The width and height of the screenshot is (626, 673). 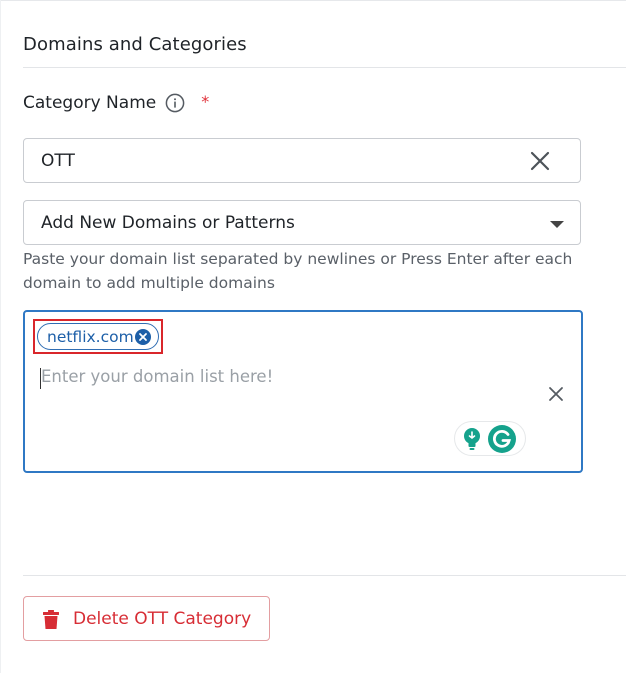 I want to click on domain-mode-select: Add New Domains or Patterns, so click(x=302, y=222).